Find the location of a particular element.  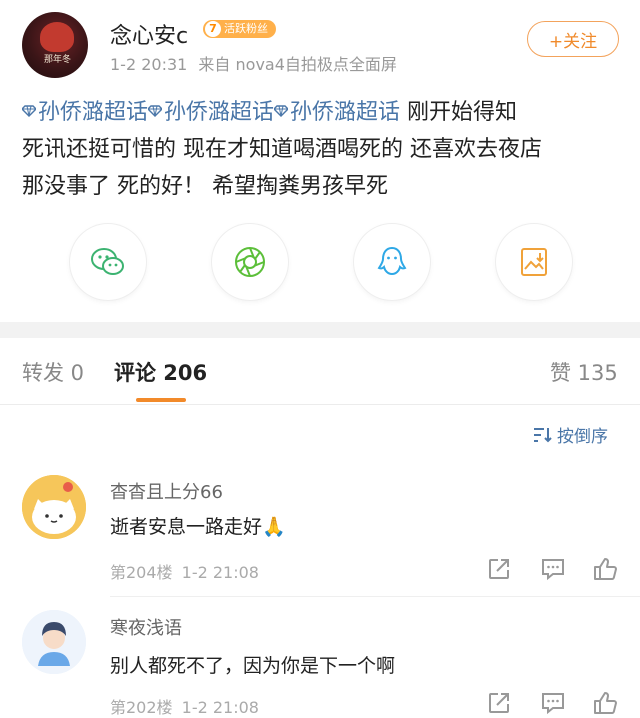

tab-comments: 评论 206 is located at coordinates (160, 372).